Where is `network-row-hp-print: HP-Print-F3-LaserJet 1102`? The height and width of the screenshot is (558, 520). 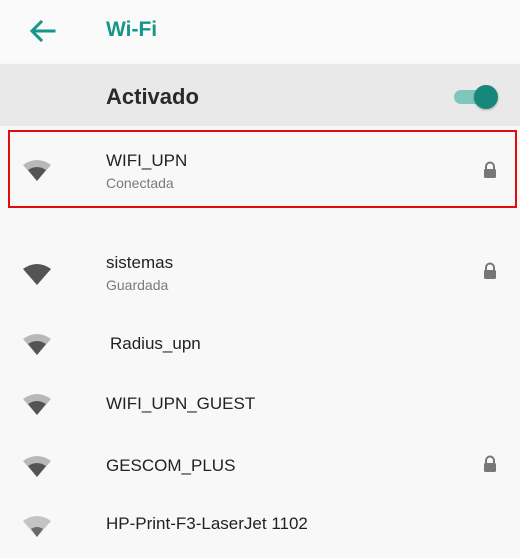 network-row-hp-print: HP-Print-F3-LaserJet 1102 is located at coordinates (260, 527).